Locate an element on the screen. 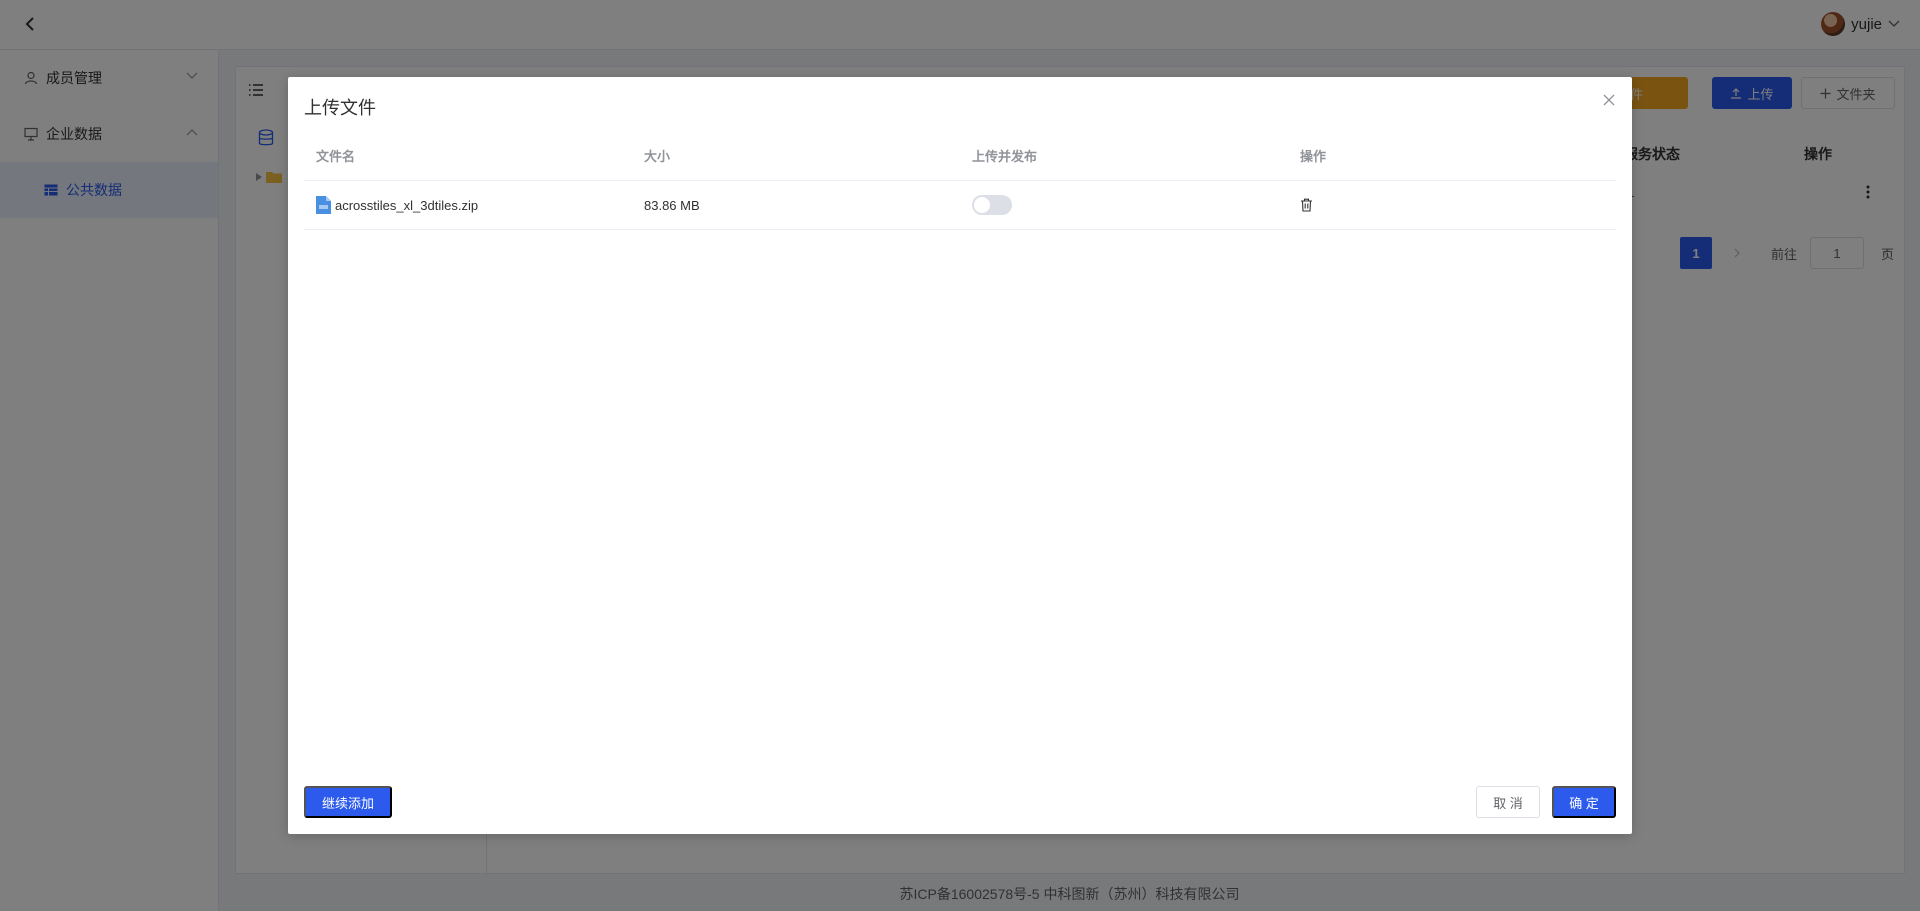 This screenshot has width=1920, height=911. file-name-cell: acrosstiles_xl_3dtiles.zip is located at coordinates (468, 205).